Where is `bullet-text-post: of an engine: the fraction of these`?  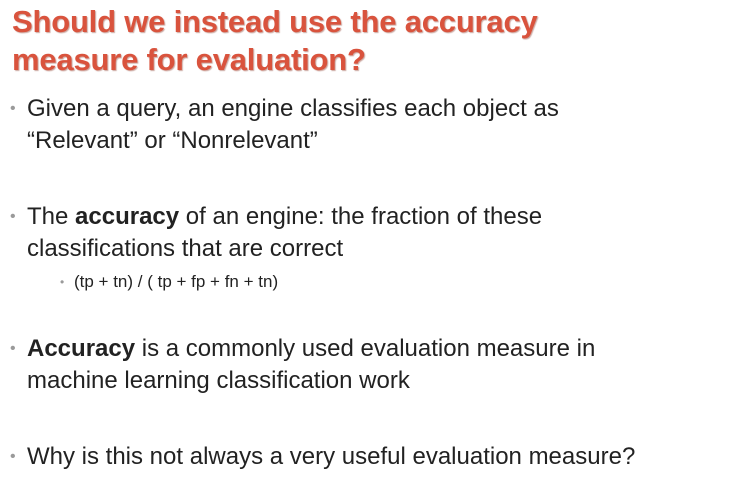 bullet-text-post: of an engine: the fraction of these is located at coordinates (361, 216).